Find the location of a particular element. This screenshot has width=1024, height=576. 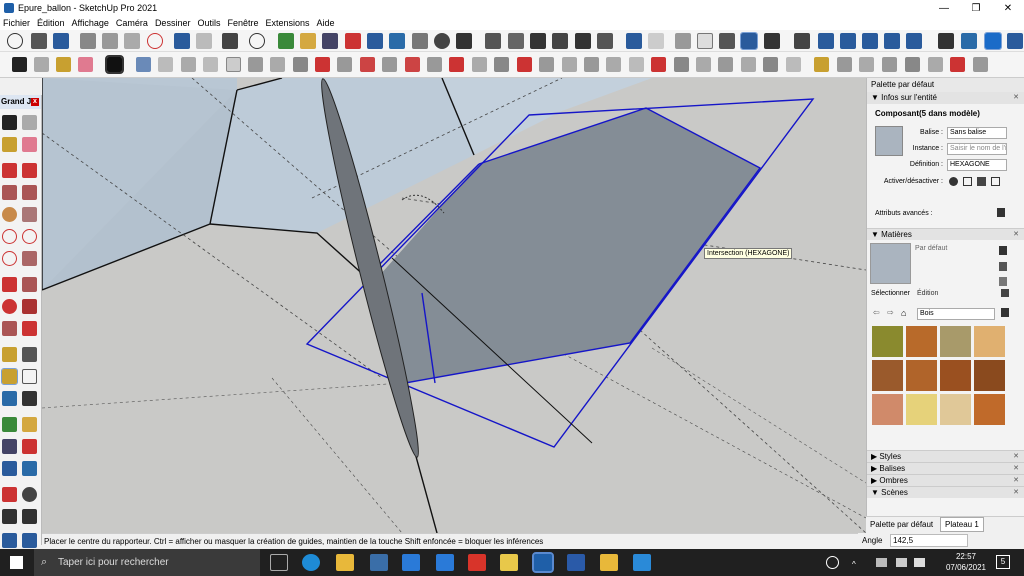

undo-icon is located at coordinates (182, 41).